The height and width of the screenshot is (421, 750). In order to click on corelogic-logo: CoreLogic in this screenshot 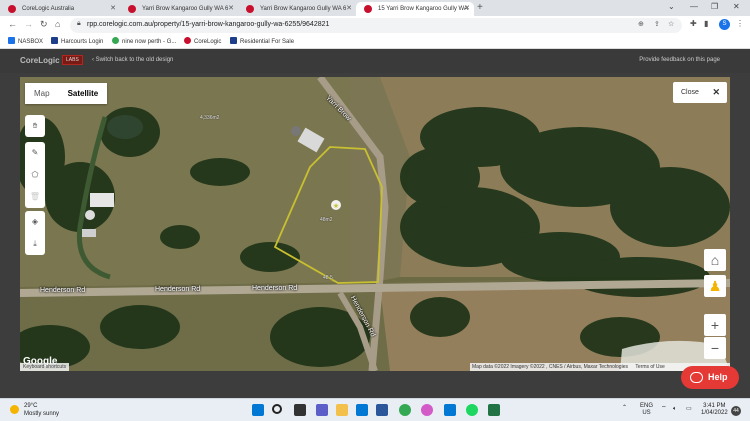, I will do `click(40, 60)`.